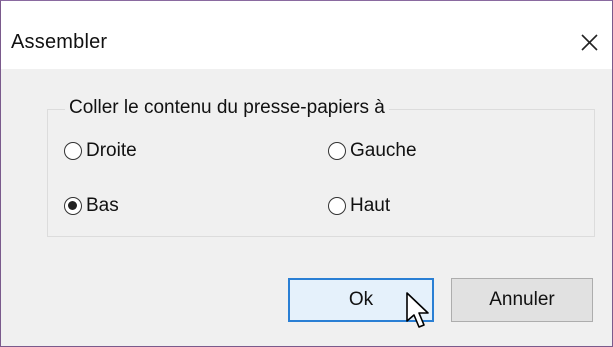  I want to click on radio-label: Droite, so click(111, 150).